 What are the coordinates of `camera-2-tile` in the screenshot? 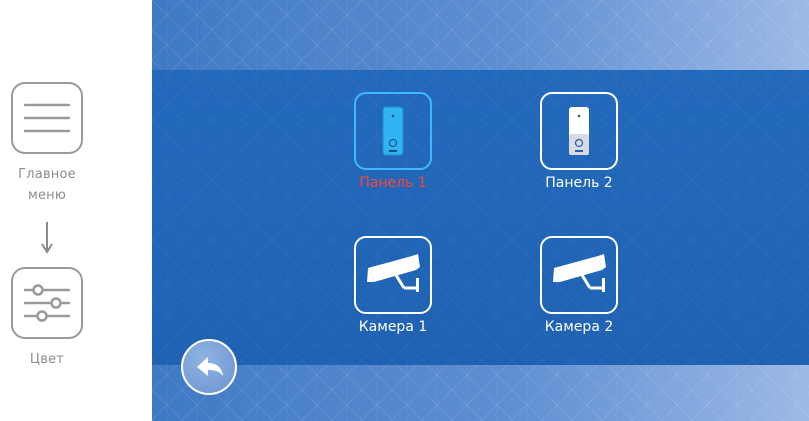 It's located at (579, 275).